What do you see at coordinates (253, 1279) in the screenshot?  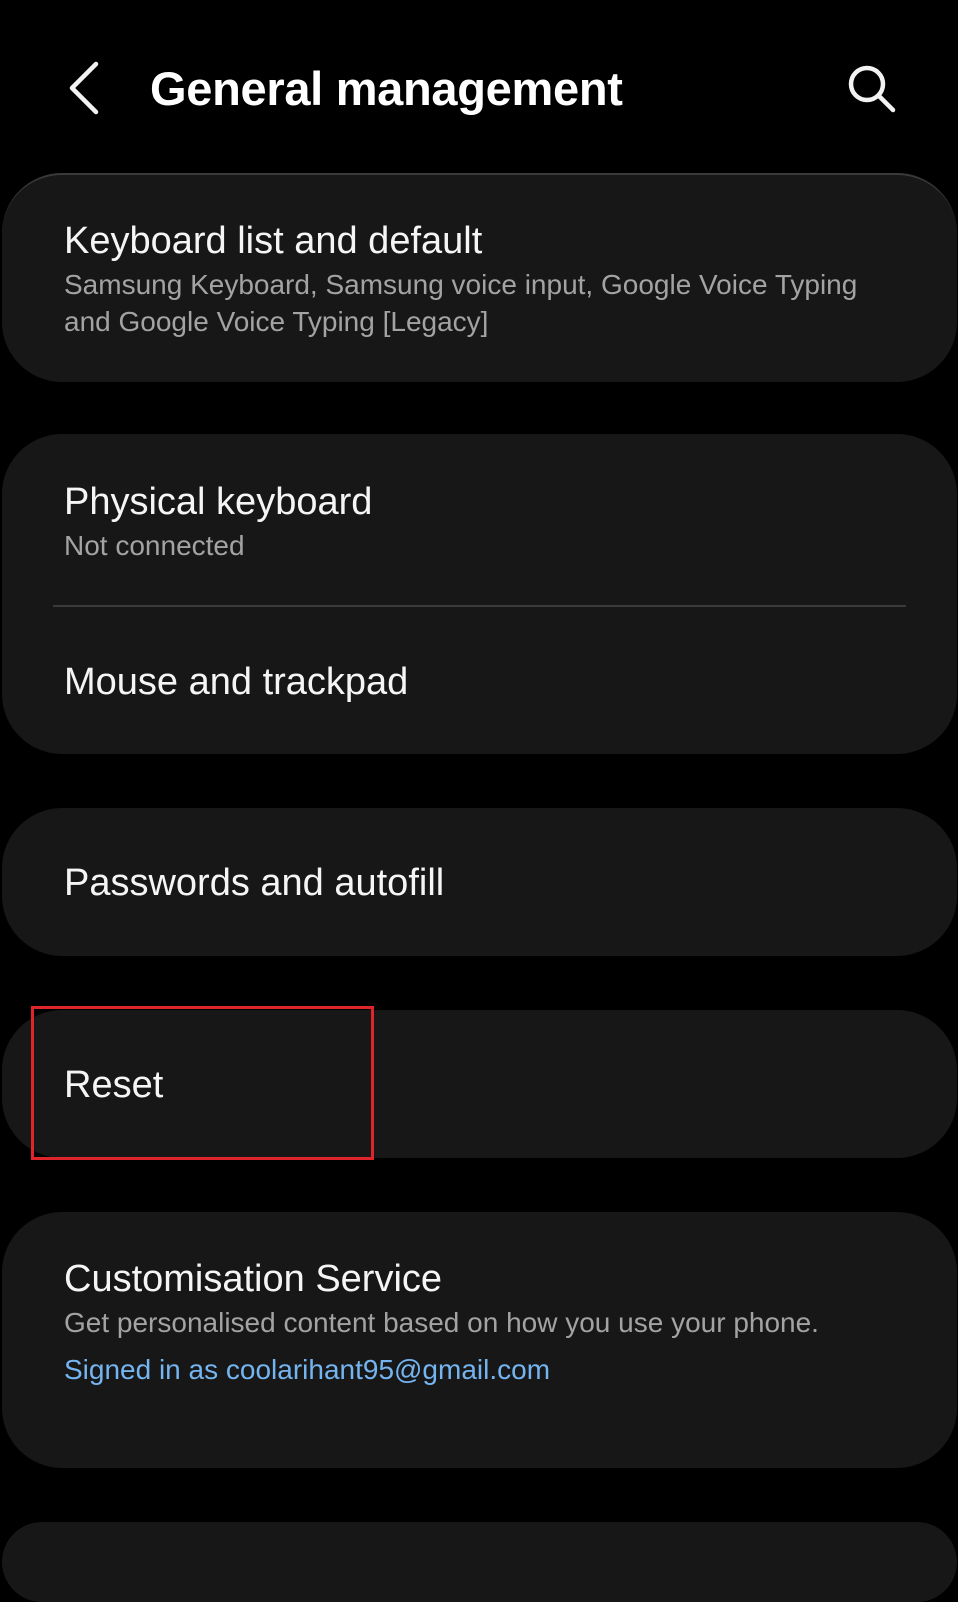 I see `item-title: Customisation Service` at bounding box center [253, 1279].